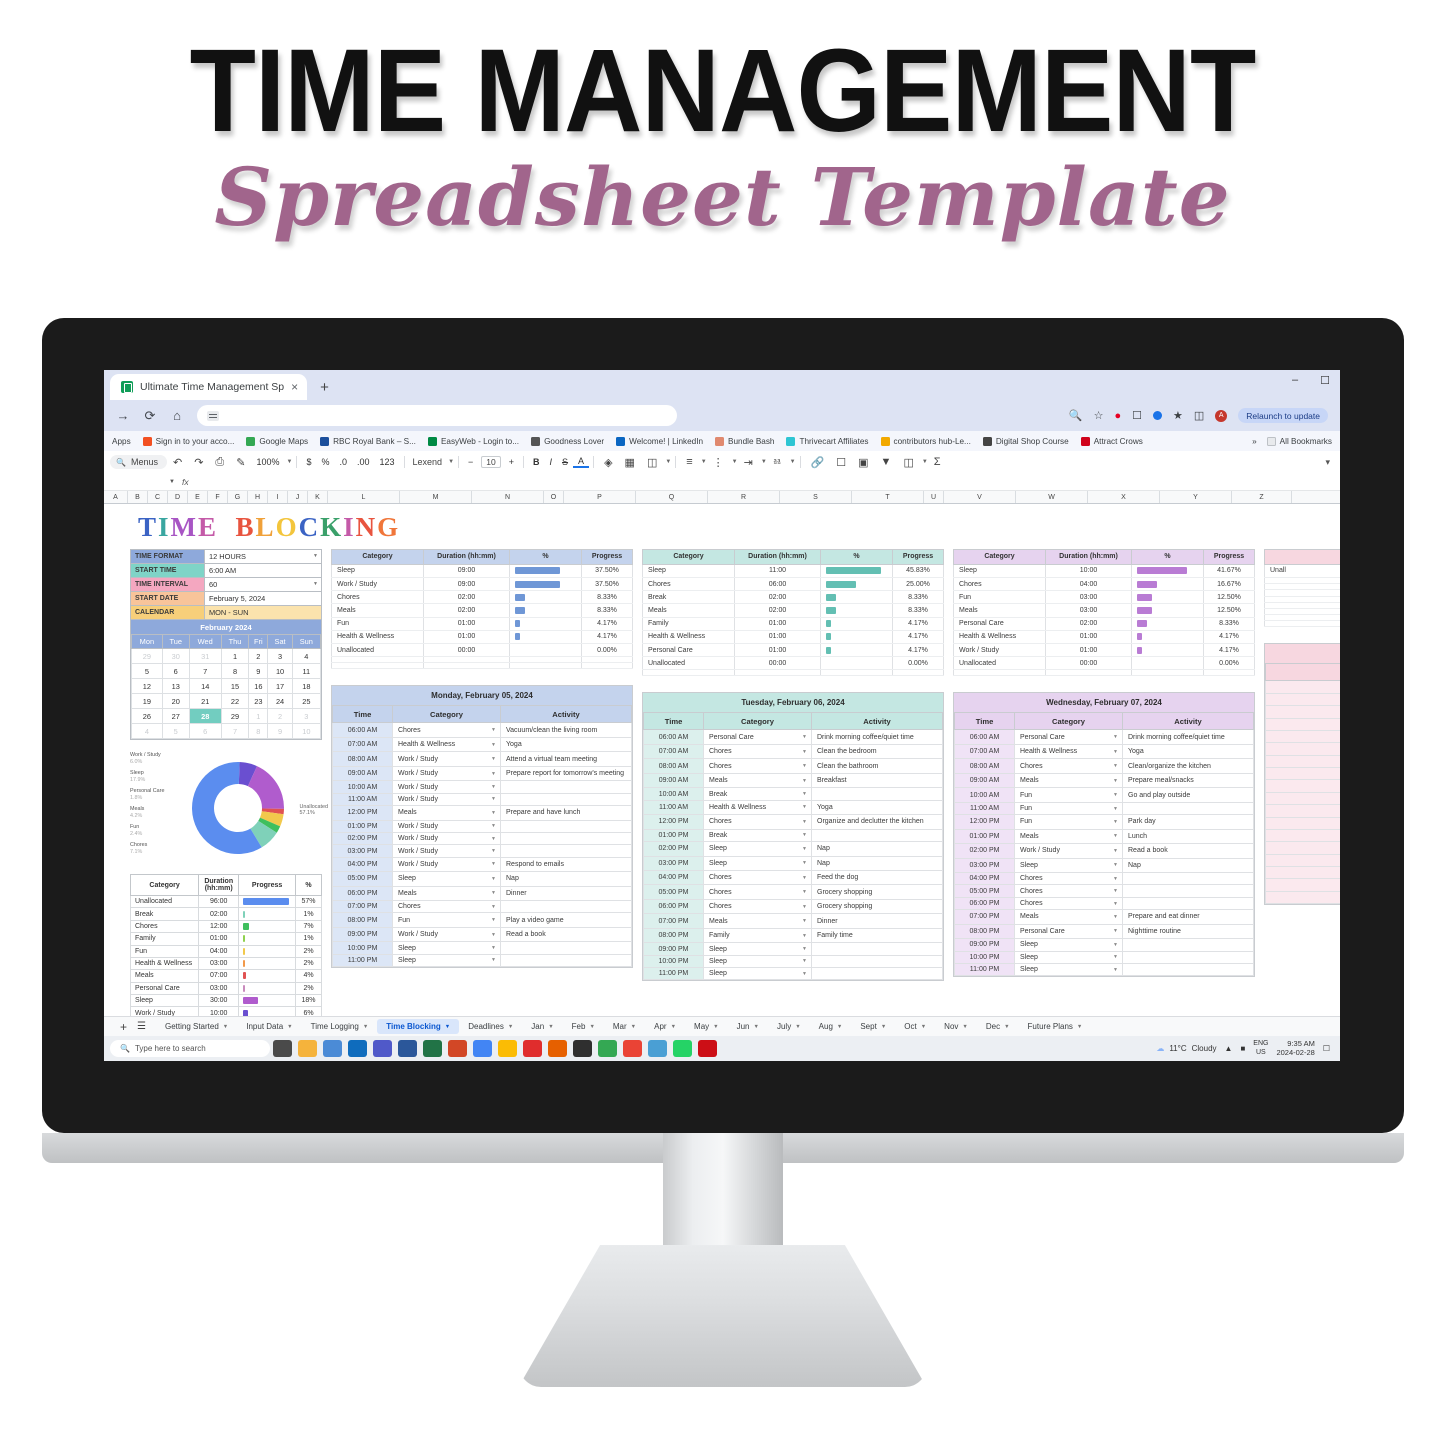  Describe the element at coordinates (565, 462) in the screenshot. I see `strikethrough-button: S` at that location.